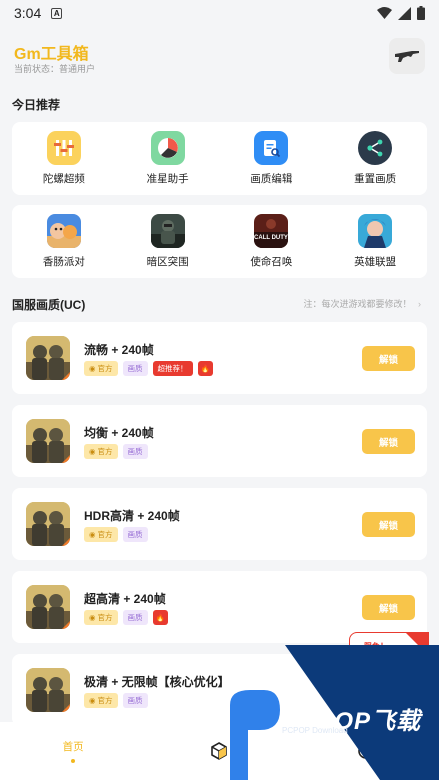  I want to click on float-label: 限免！, so click(376, 646).